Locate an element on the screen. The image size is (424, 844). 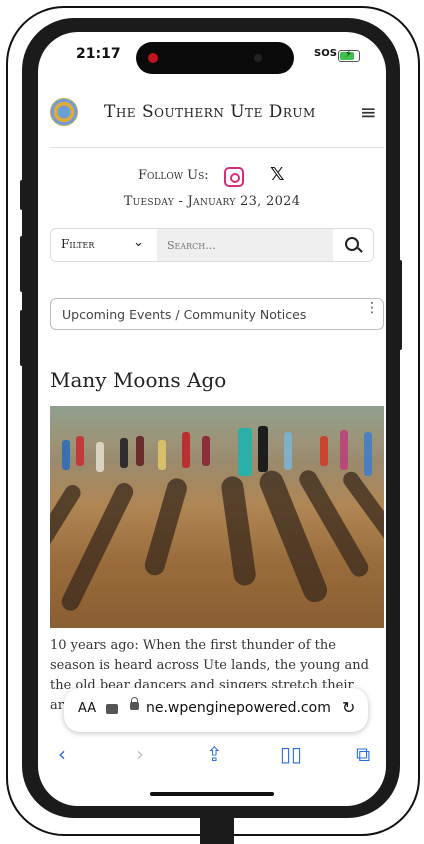
search-bar: Filter ⌄ is located at coordinates (212, 245).